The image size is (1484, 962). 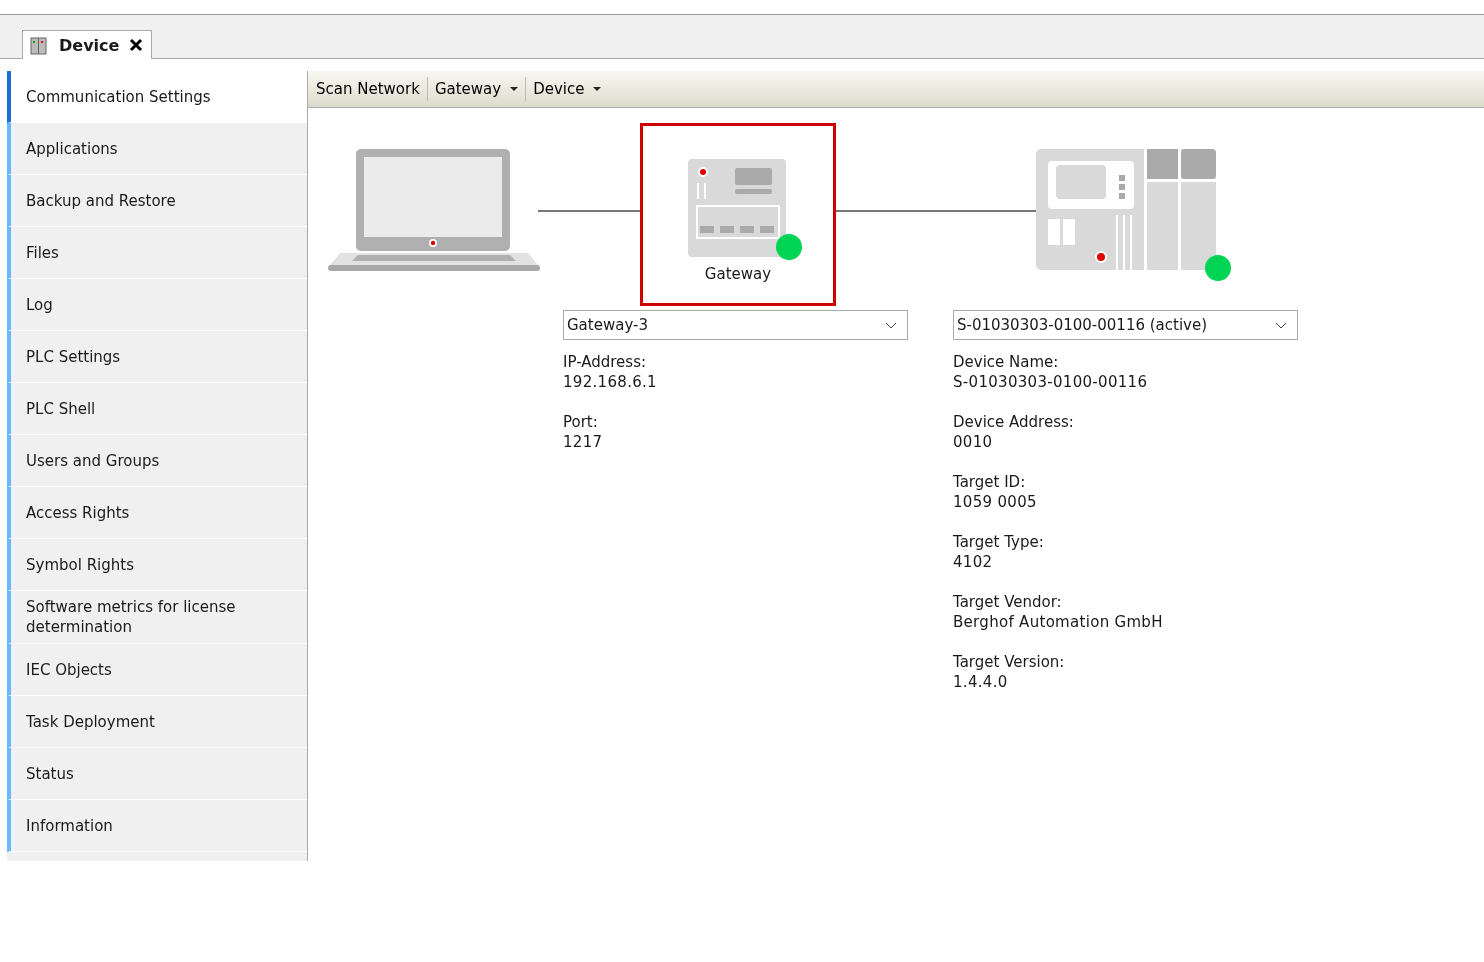 I want to click on laptop-icon, so click(x=434, y=211).